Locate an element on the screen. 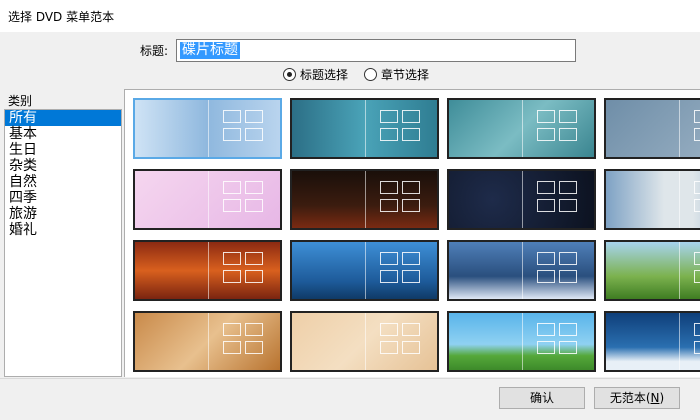 Image resolution: width=700 pixels, height=420 pixels. template-teal-circles is located at coordinates (521, 128).